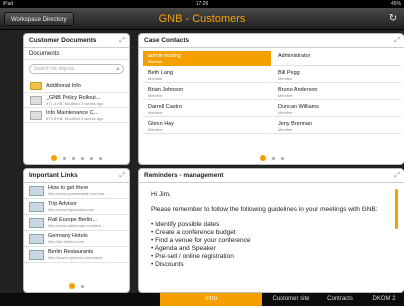 The width and height of the screenshot is (404, 306). What do you see at coordinates (384, 299) in the screenshot?
I see `tab-dkom: DKOM 2` at bounding box center [384, 299].